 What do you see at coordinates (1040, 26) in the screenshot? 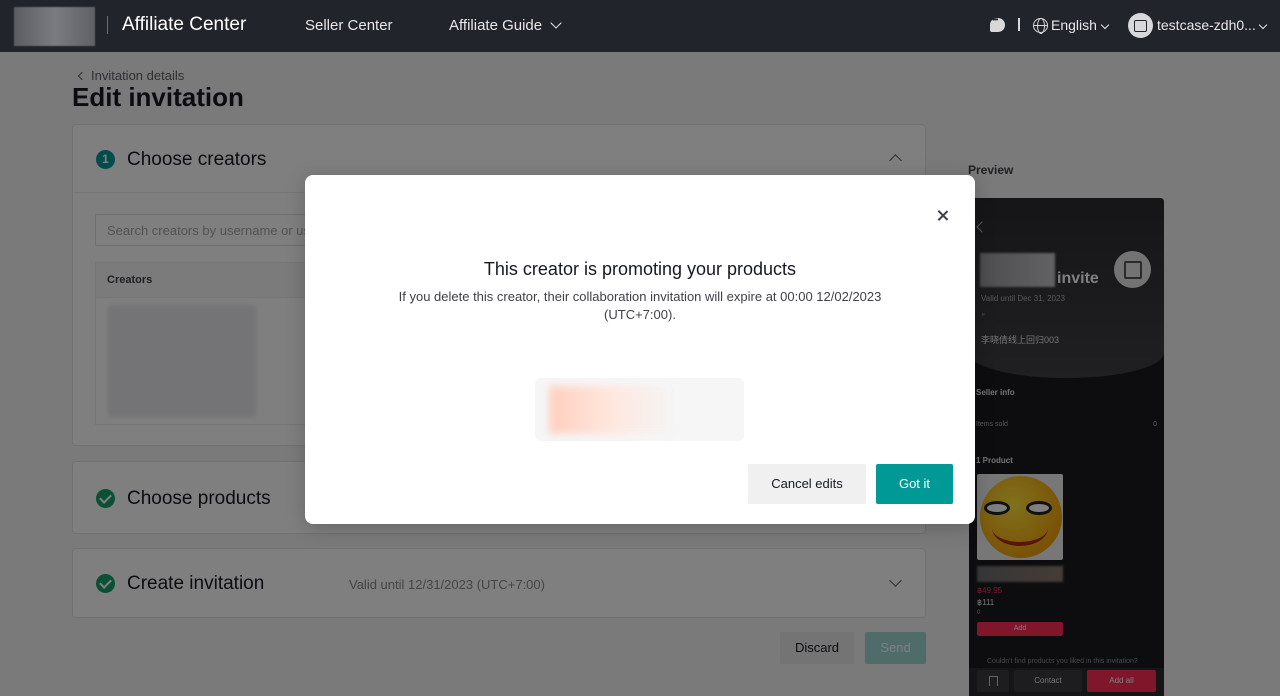
I see `globe-icon` at bounding box center [1040, 26].